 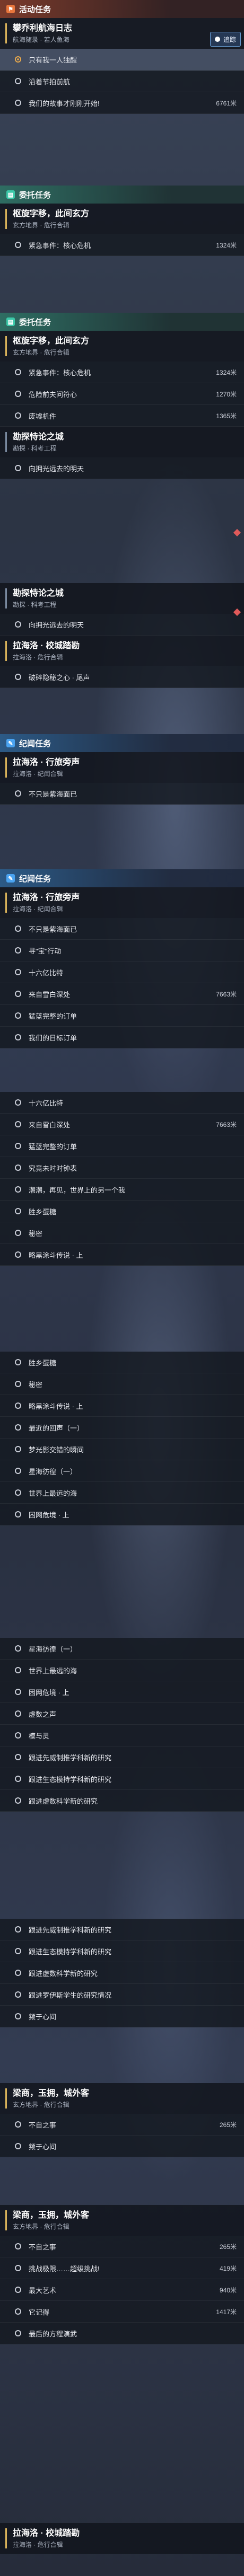 I want to click on quest-subtitle: 勘探 · 科考工程, so click(x=35, y=448).